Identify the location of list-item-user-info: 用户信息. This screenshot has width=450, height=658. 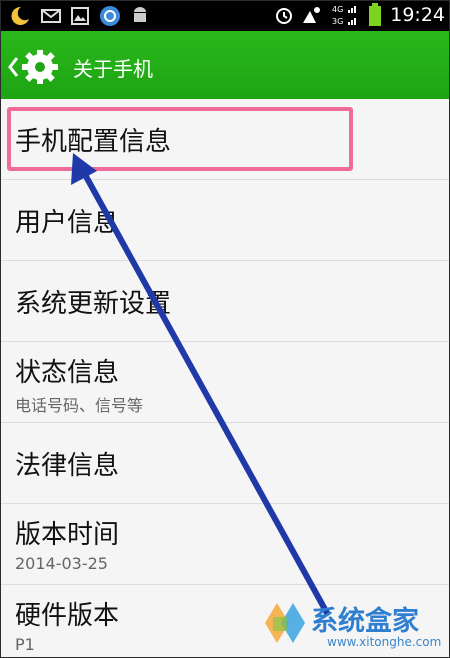
(225, 220).